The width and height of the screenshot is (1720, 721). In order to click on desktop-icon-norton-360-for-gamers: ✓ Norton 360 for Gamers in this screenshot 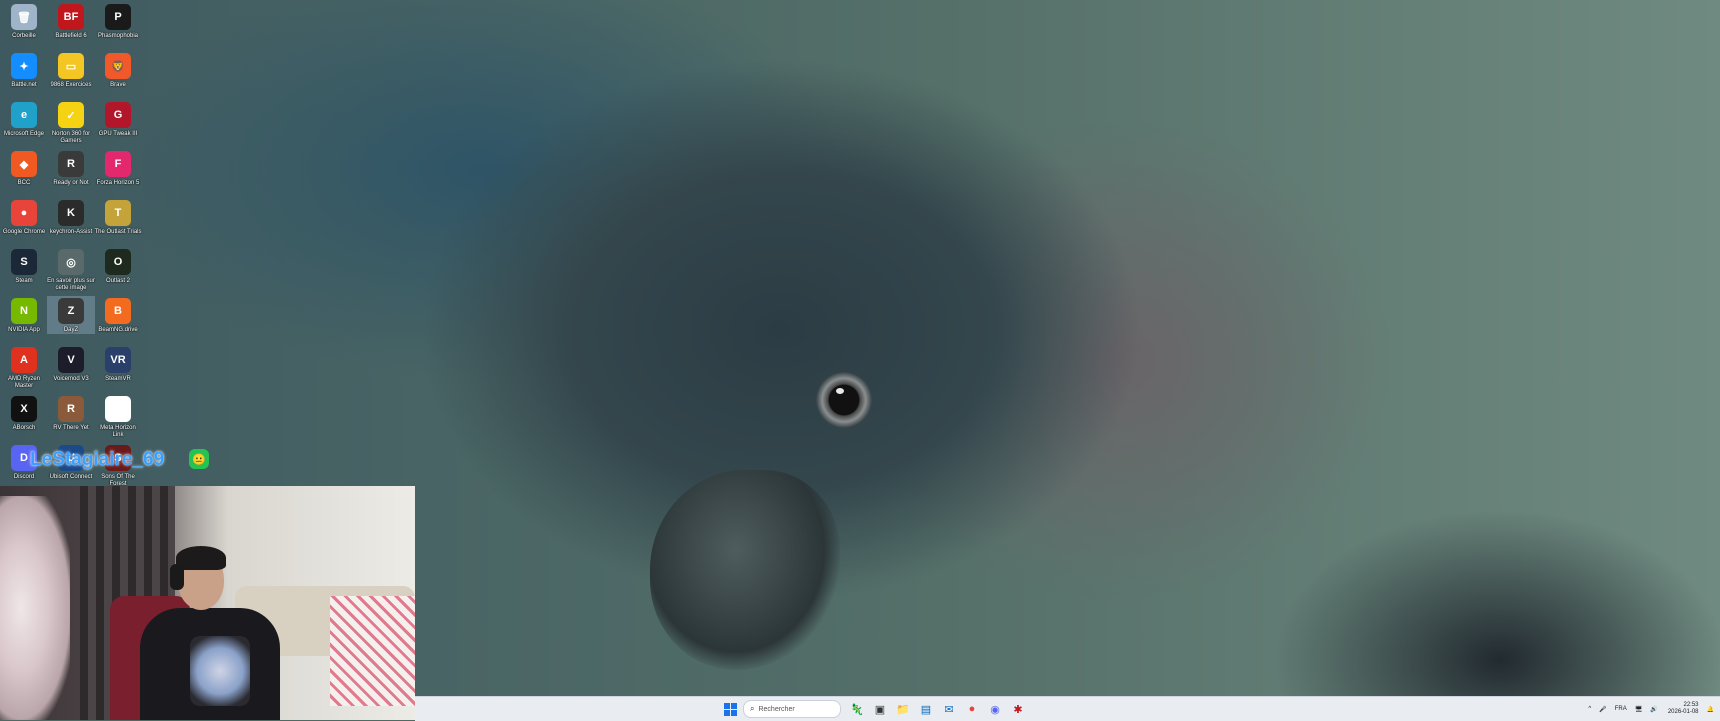, I will do `click(71, 122)`.